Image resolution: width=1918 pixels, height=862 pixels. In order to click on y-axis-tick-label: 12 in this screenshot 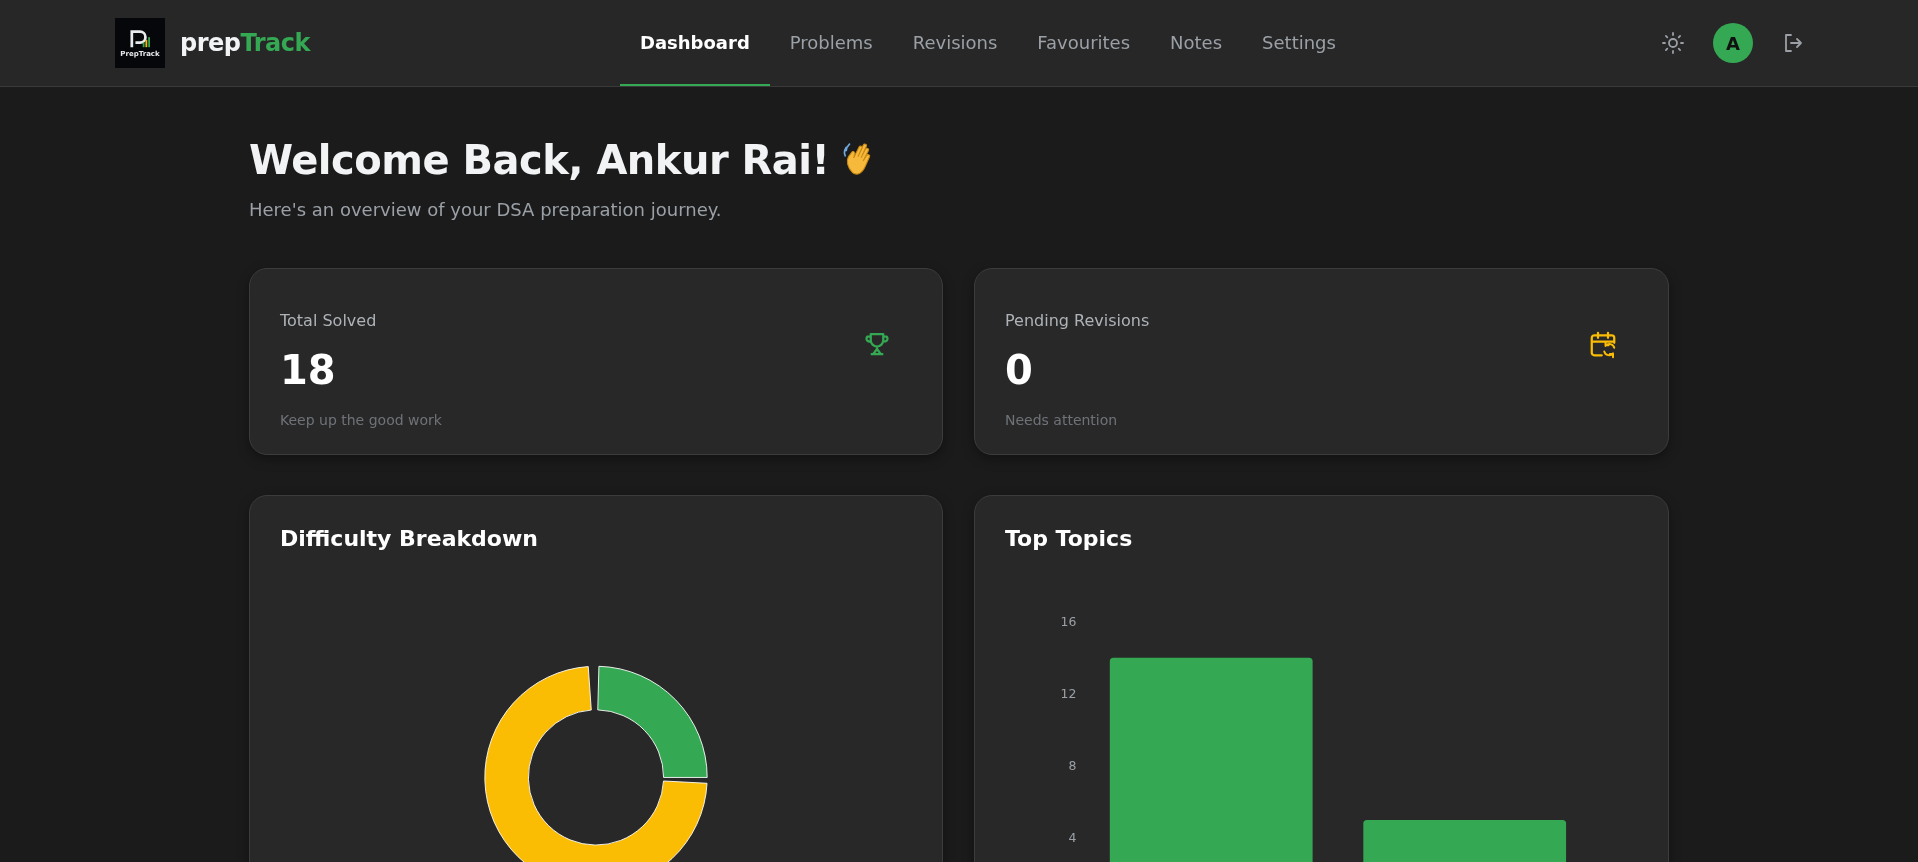, I will do `click(1068, 694)`.